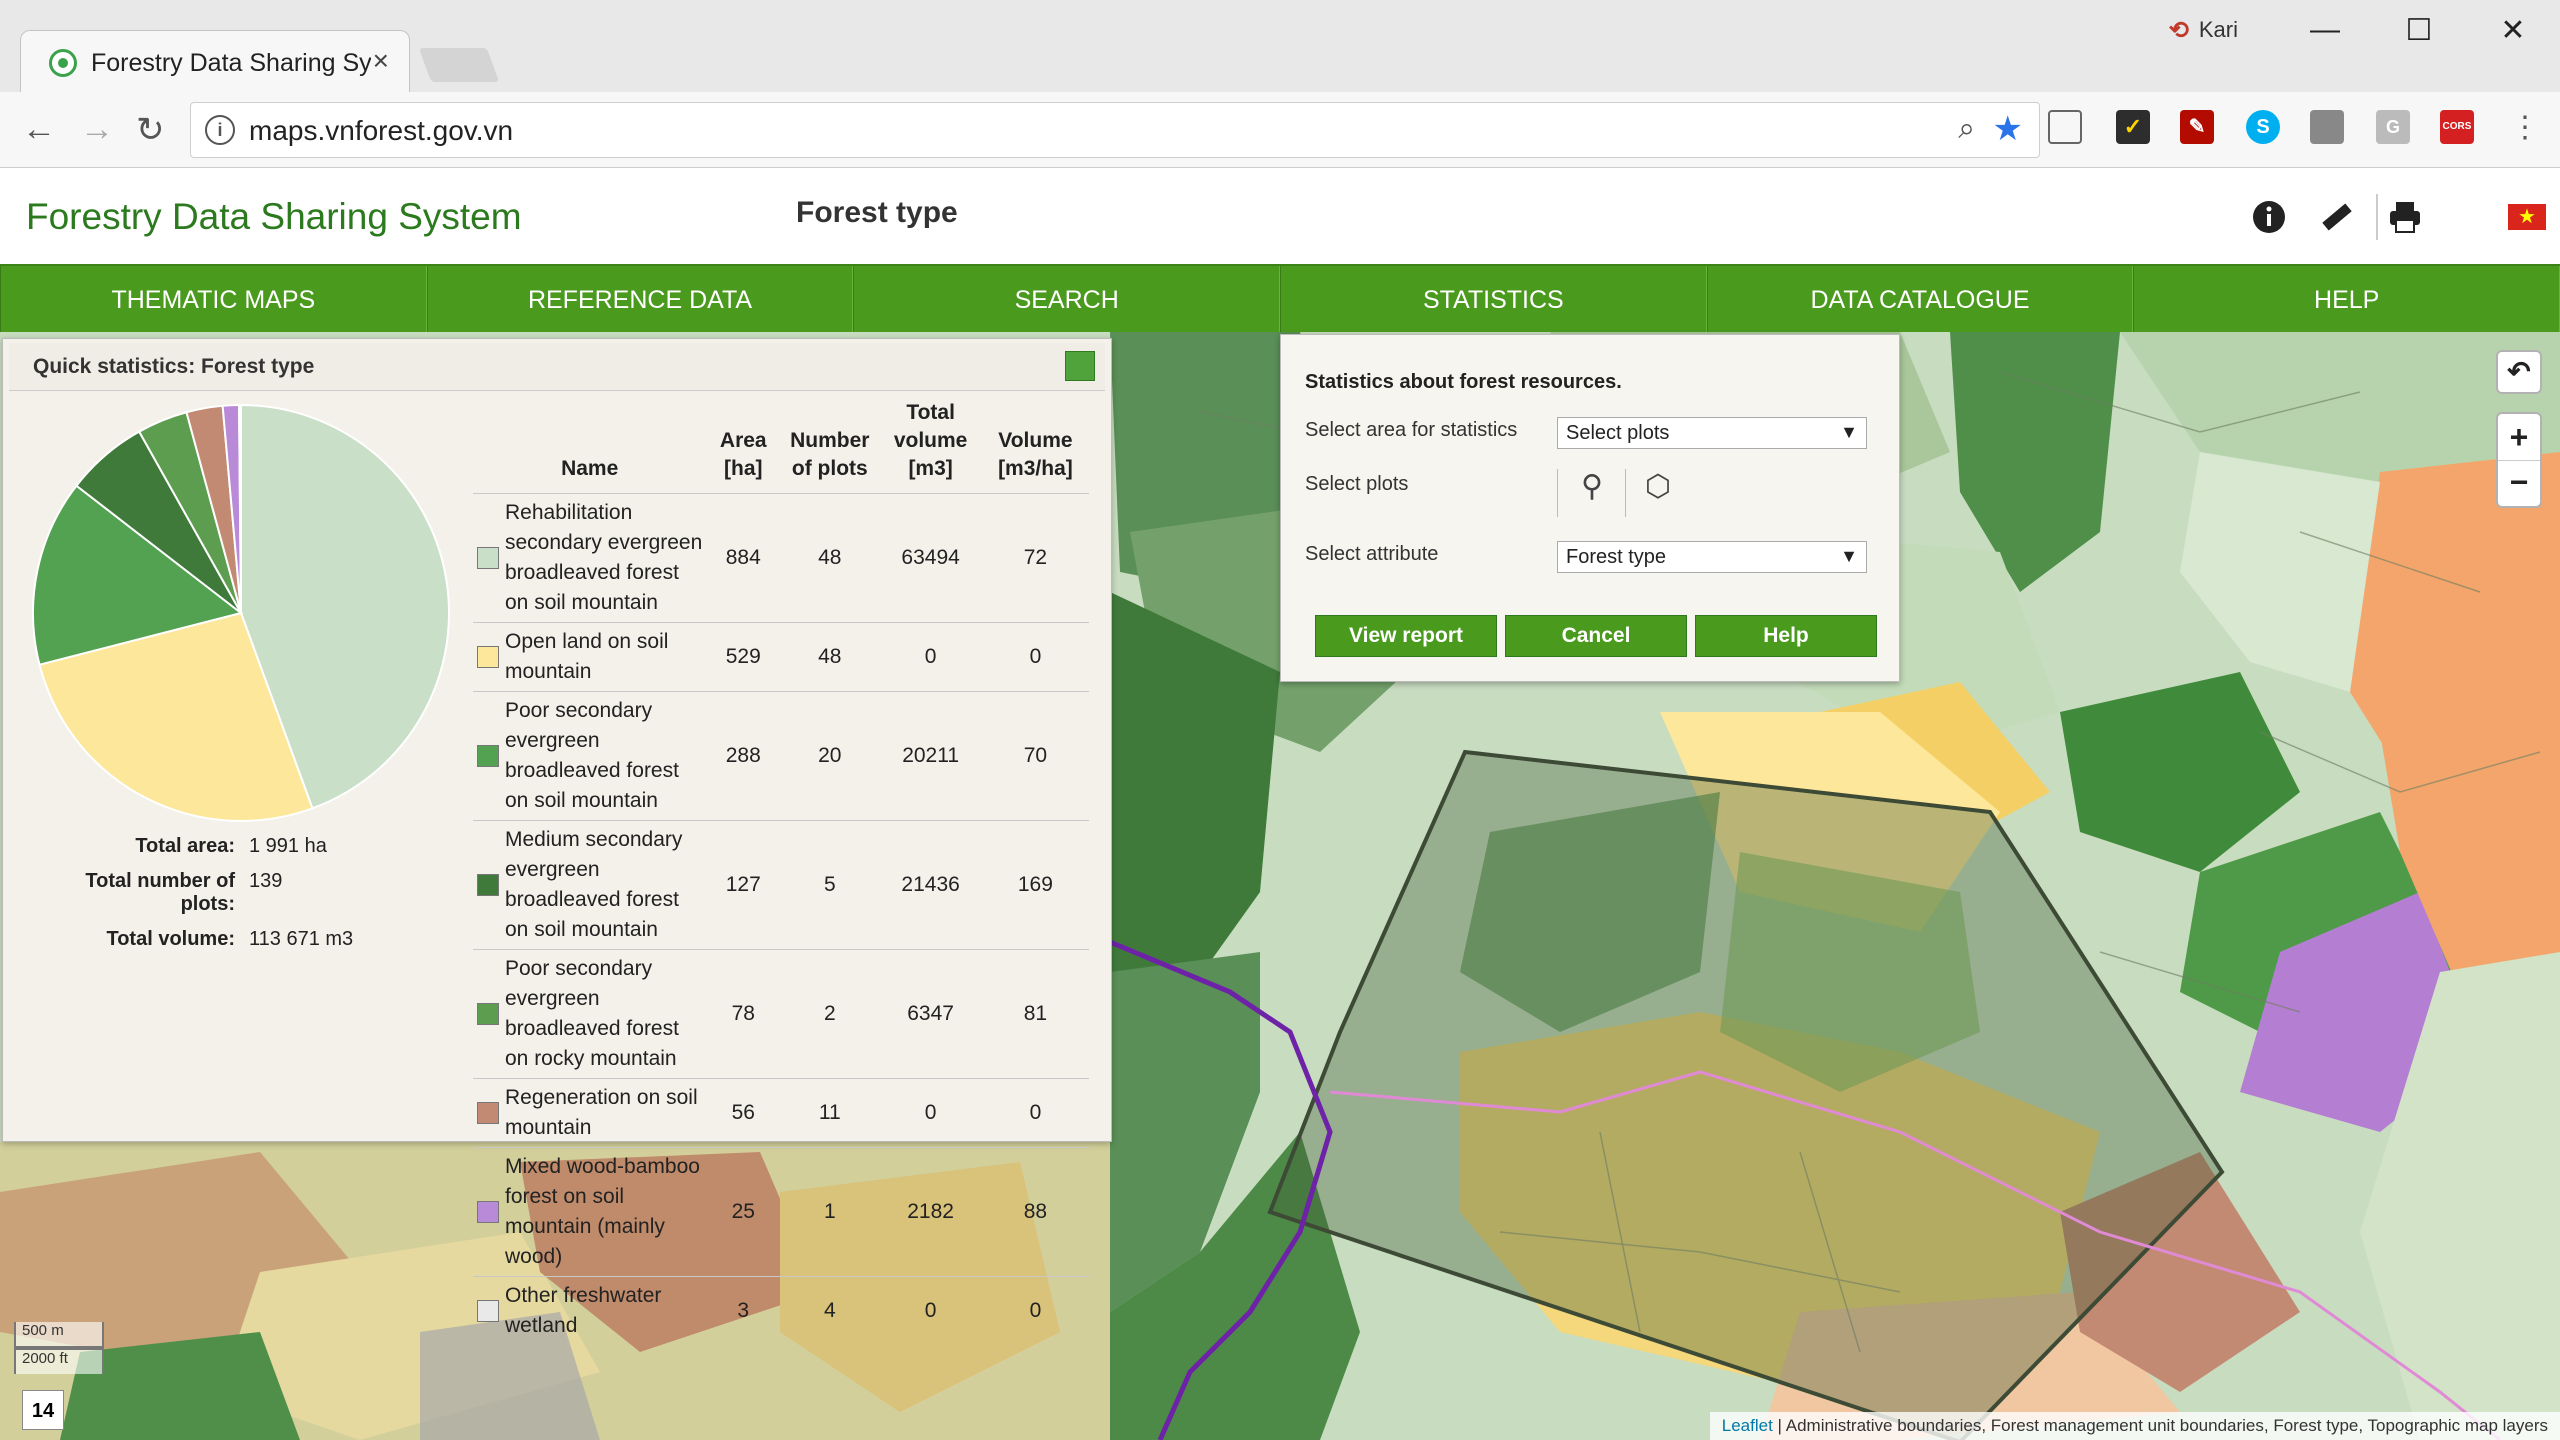 The image size is (2560, 1440). Describe the element at coordinates (1493, 299) in the screenshot. I see `menu-statistics: STATISTICS` at that location.